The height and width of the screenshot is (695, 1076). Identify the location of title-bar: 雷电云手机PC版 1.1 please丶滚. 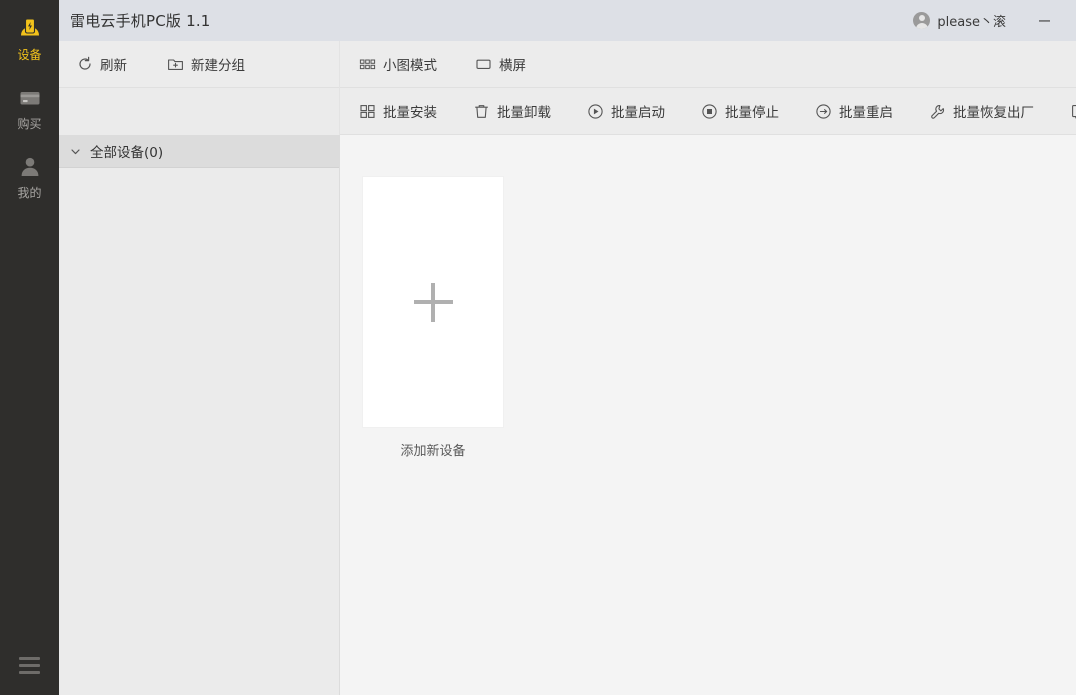
(567, 20).